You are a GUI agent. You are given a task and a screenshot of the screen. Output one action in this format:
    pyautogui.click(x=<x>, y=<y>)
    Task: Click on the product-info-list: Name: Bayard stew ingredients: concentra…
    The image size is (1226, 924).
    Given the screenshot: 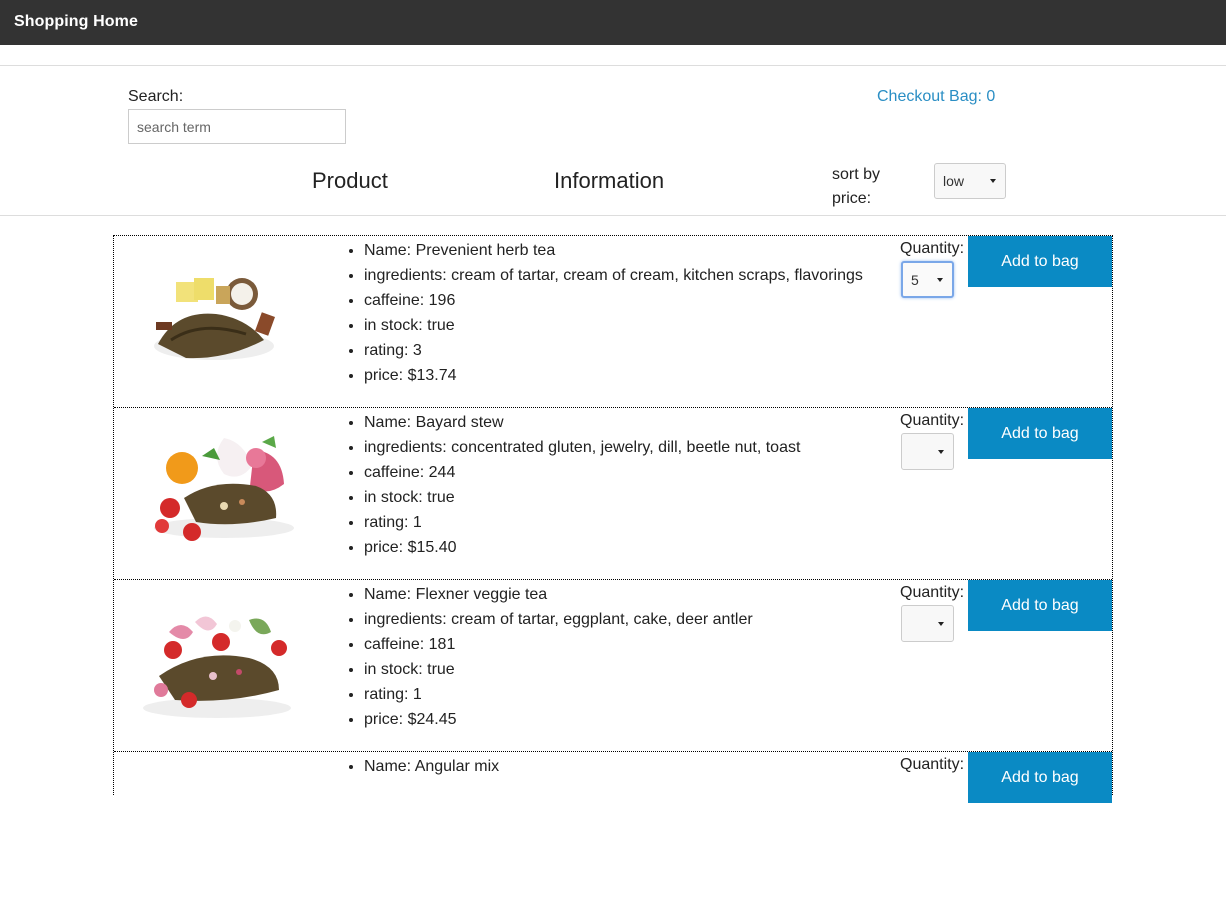 What is the action you would take?
    pyautogui.click(x=572, y=485)
    